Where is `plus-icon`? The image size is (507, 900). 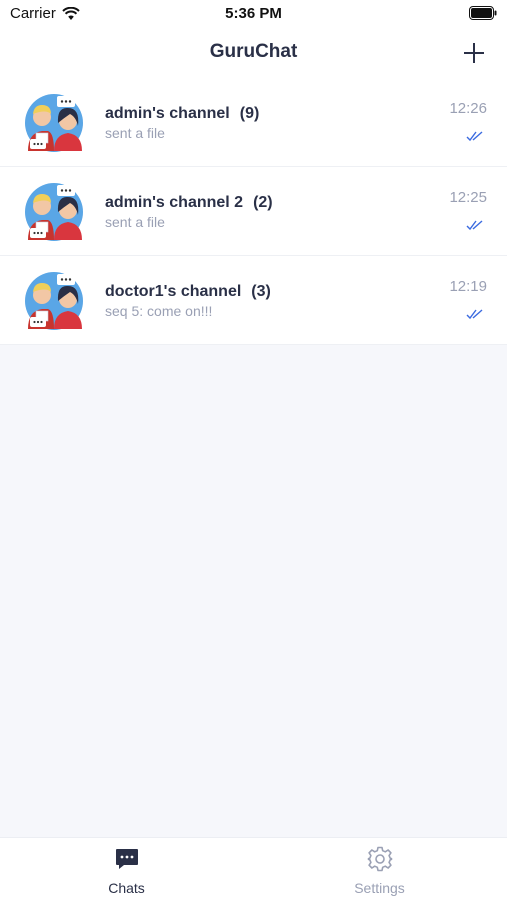
plus-icon is located at coordinates (474, 53).